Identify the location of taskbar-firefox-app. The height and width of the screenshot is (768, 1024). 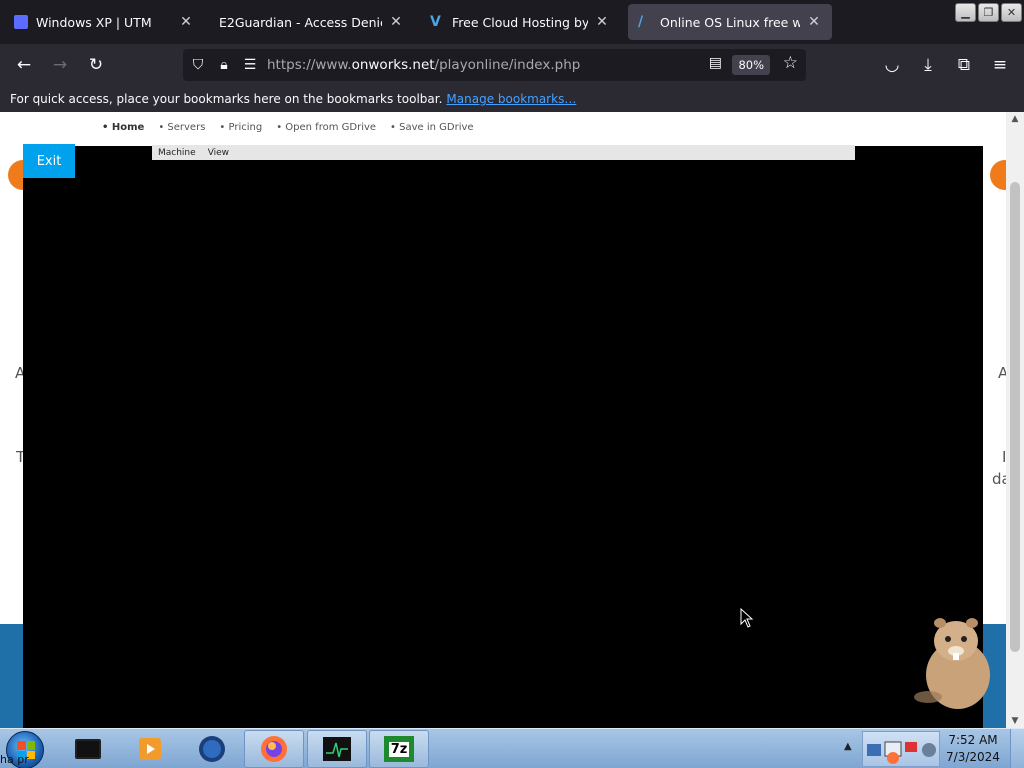
(274, 749).